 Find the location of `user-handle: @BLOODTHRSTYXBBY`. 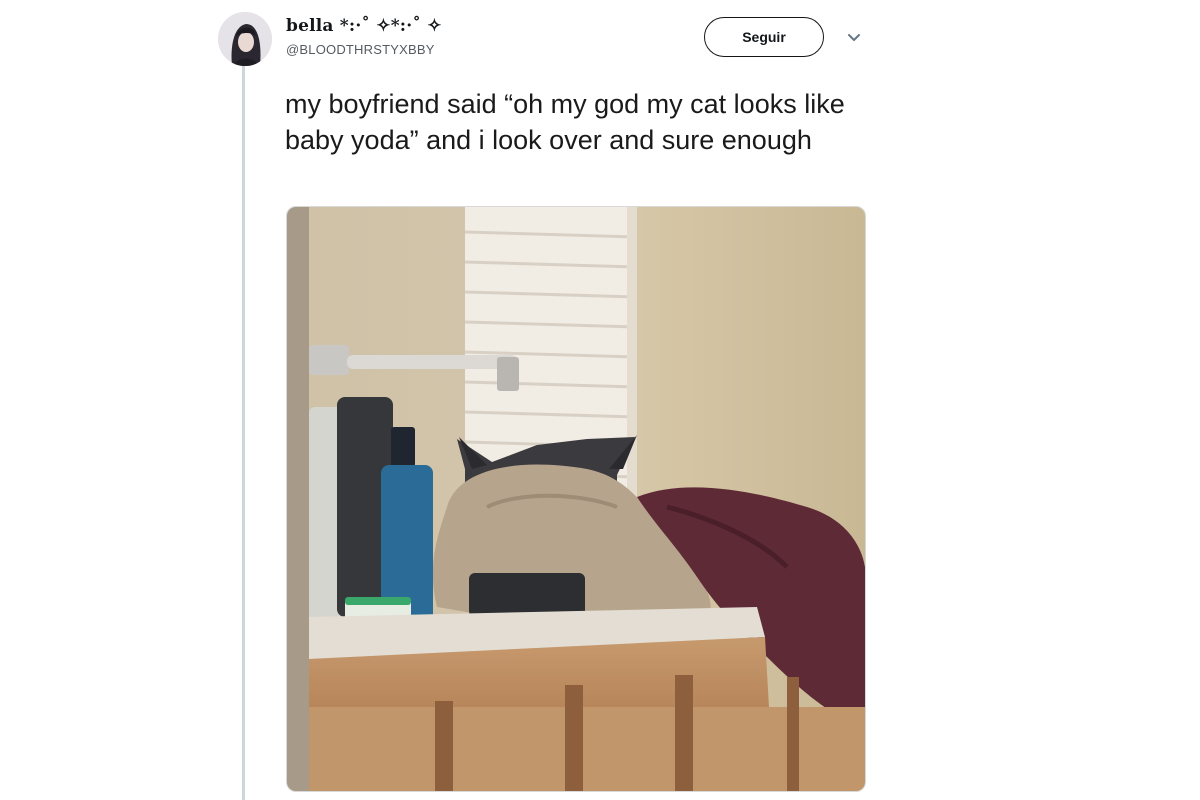

user-handle: @BLOODTHRSTYXBBY is located at coordinates (360, 49).